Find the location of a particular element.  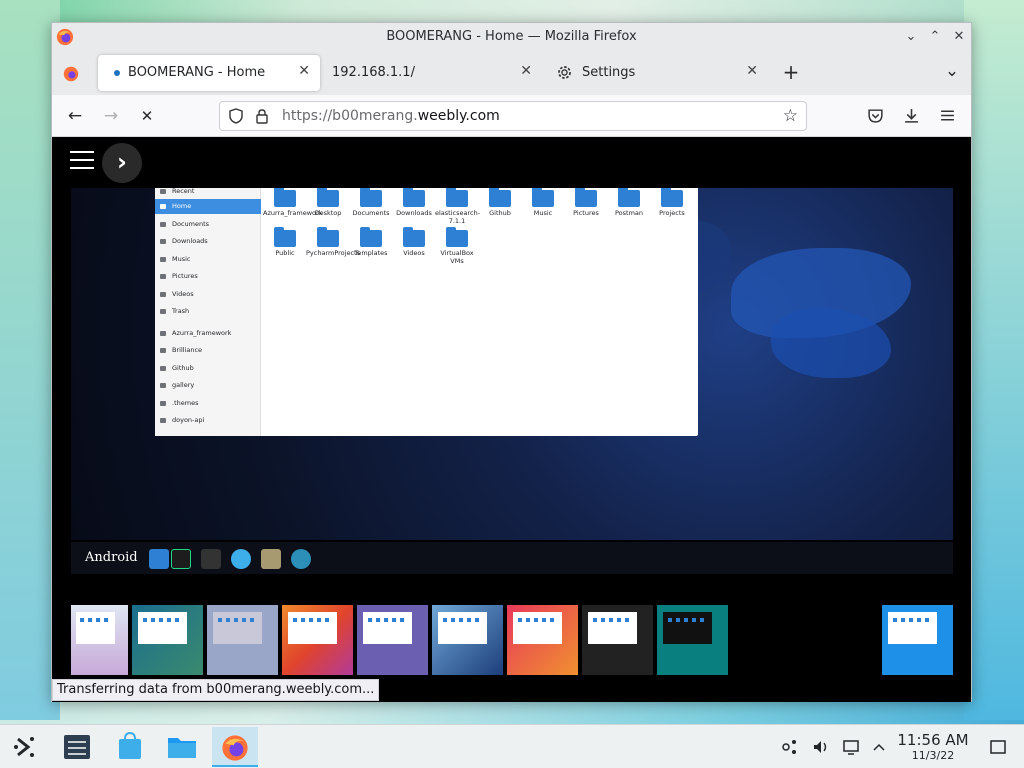

tab-label: BOOMERANG - Home is located at coordinates (197, 72).